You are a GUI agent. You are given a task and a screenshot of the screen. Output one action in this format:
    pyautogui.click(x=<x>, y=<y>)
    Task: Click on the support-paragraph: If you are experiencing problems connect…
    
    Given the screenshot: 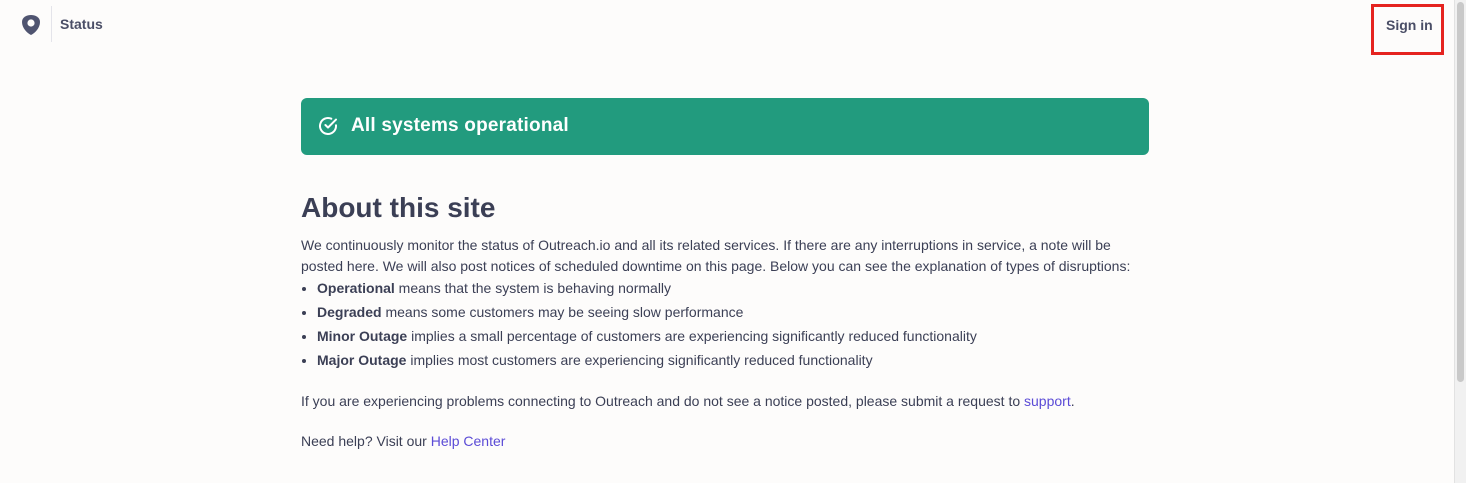 What is the action you would take?
    pyautogui.click(x=725, y=401)
    